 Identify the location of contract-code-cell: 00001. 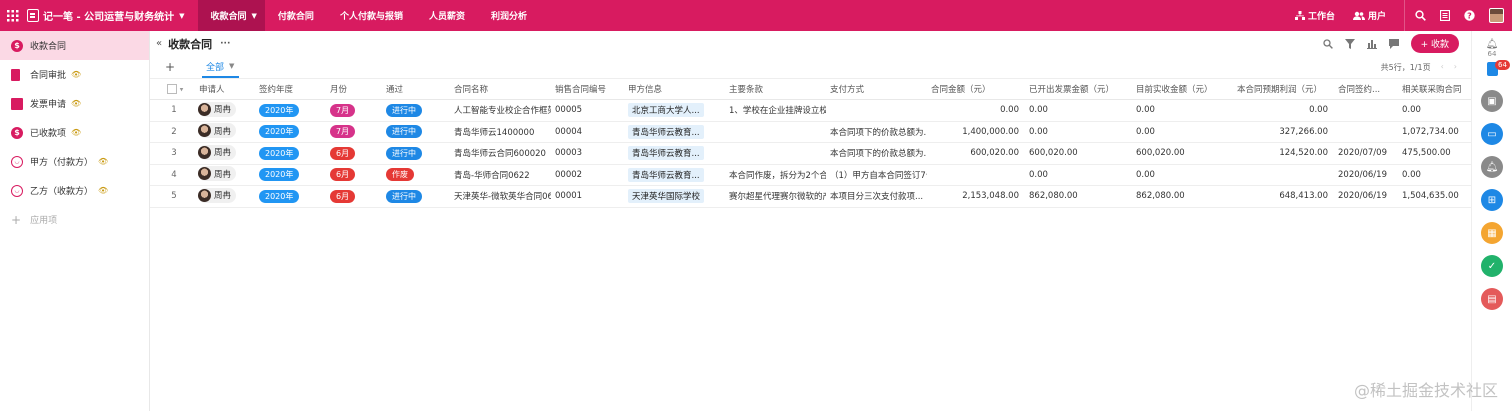
(587, 196).